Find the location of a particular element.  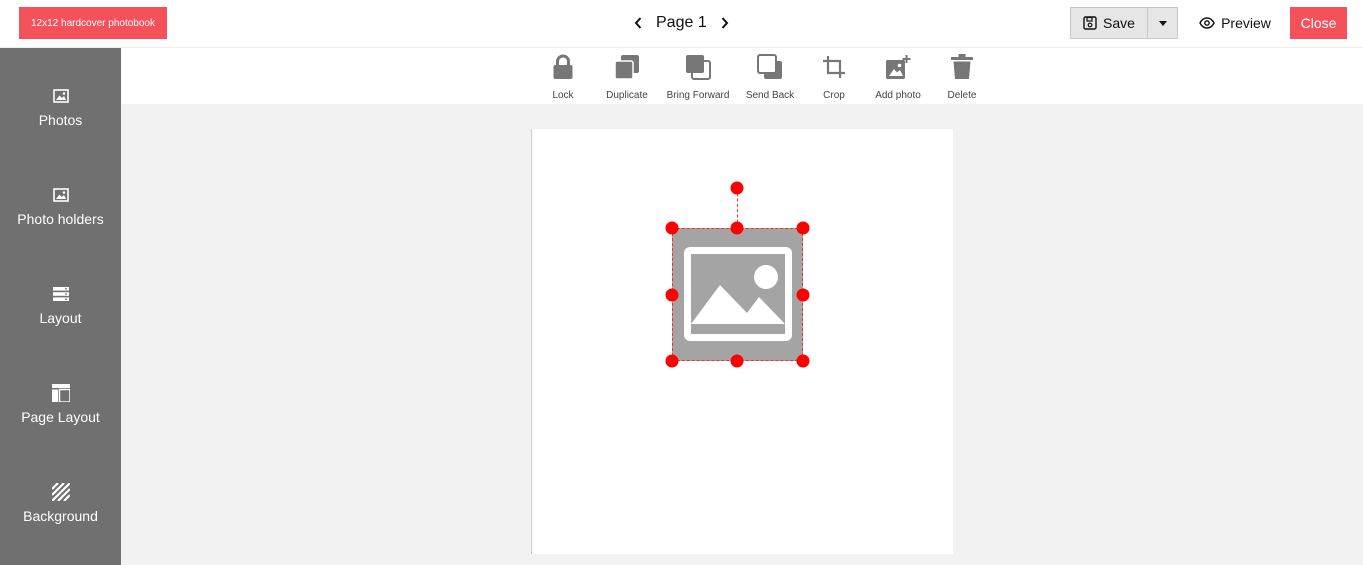

tool-label: Duplicate is located at coordinates (627, 95).